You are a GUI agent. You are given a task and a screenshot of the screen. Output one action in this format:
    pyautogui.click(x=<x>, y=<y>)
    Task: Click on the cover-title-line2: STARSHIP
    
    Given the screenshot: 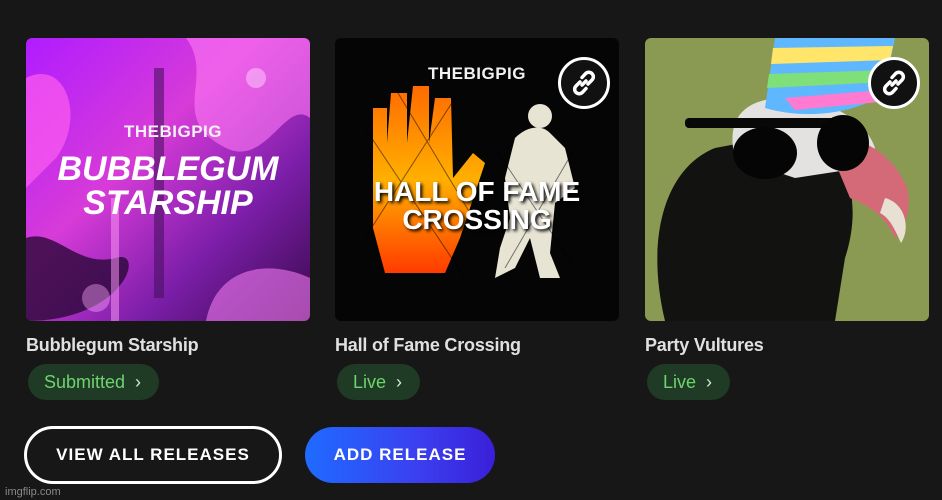 What is the action you would take?
    pyautogui.click(x=168, y=203)
    